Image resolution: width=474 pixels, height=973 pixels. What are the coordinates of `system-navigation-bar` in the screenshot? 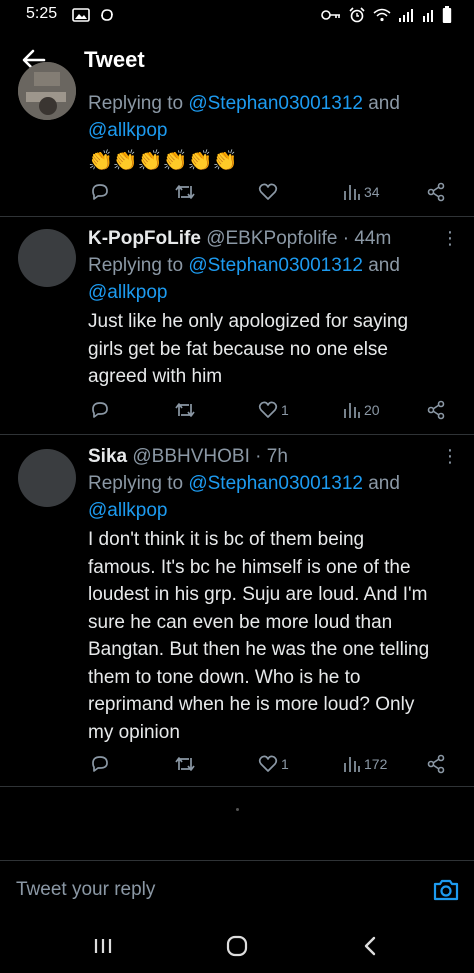 It's located at (237, 945).